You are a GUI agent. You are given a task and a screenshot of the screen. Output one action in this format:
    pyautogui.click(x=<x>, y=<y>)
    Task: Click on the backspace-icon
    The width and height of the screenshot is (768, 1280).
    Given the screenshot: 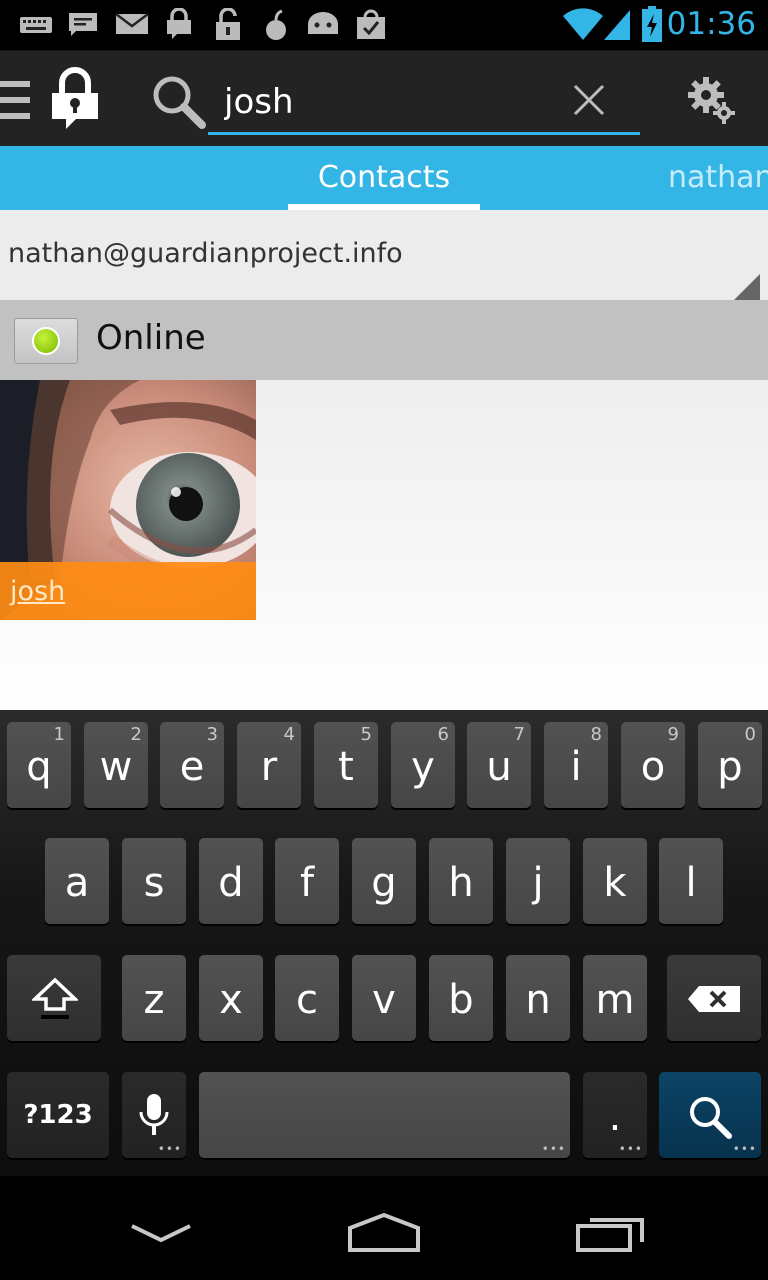 What is the action you would take?
    pyautogui.click(x=714, y=999)
    